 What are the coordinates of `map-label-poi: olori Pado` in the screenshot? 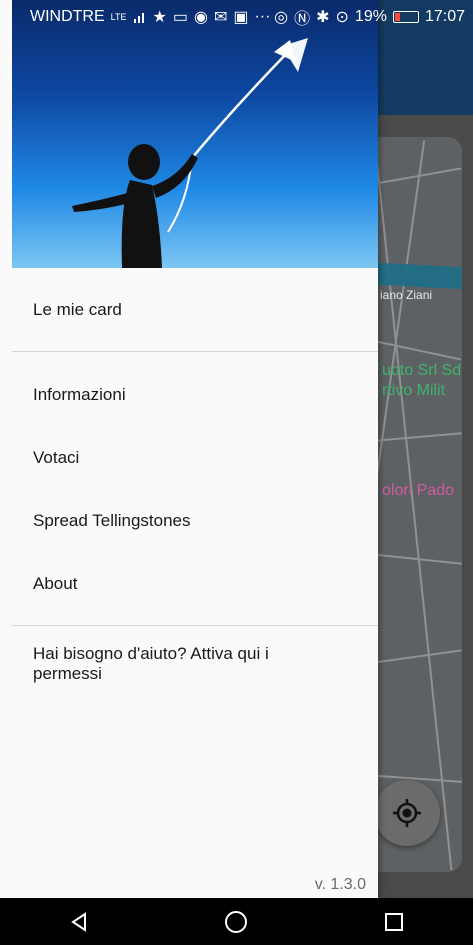 It's located at (418, 490).